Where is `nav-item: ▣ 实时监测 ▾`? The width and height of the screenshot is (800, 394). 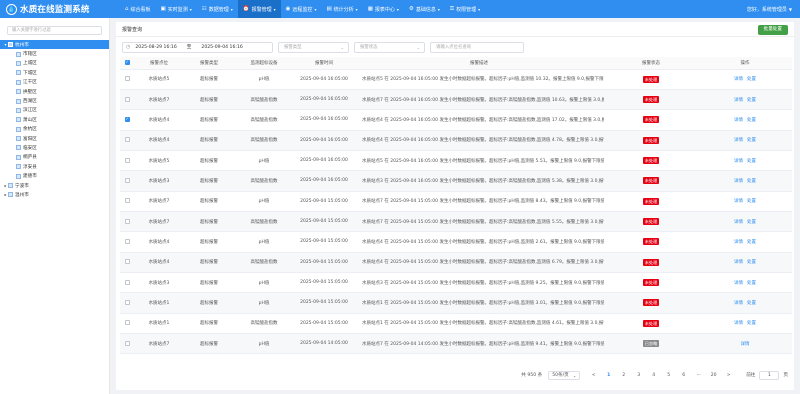
nav-item: ▣ 实时监测 ▾ is located at coordinates (176, 9).